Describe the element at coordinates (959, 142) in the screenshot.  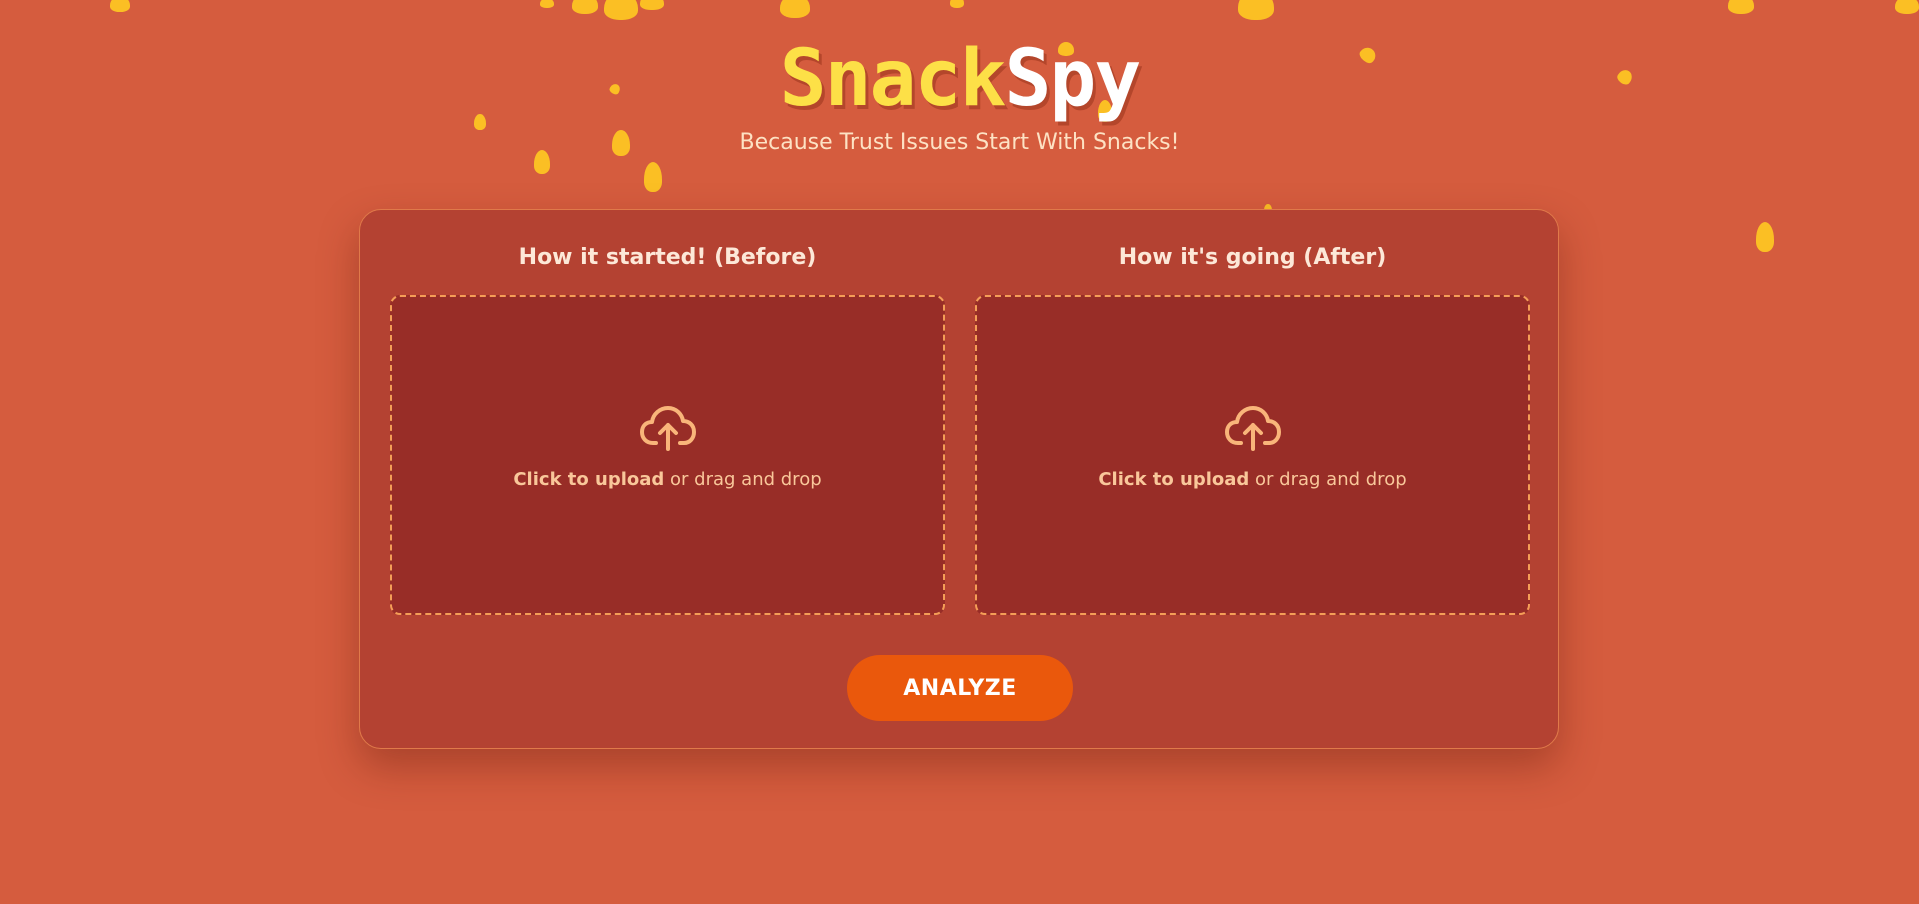
I see `tagline: Because Trust Issues Start With Snacks!` at that location.